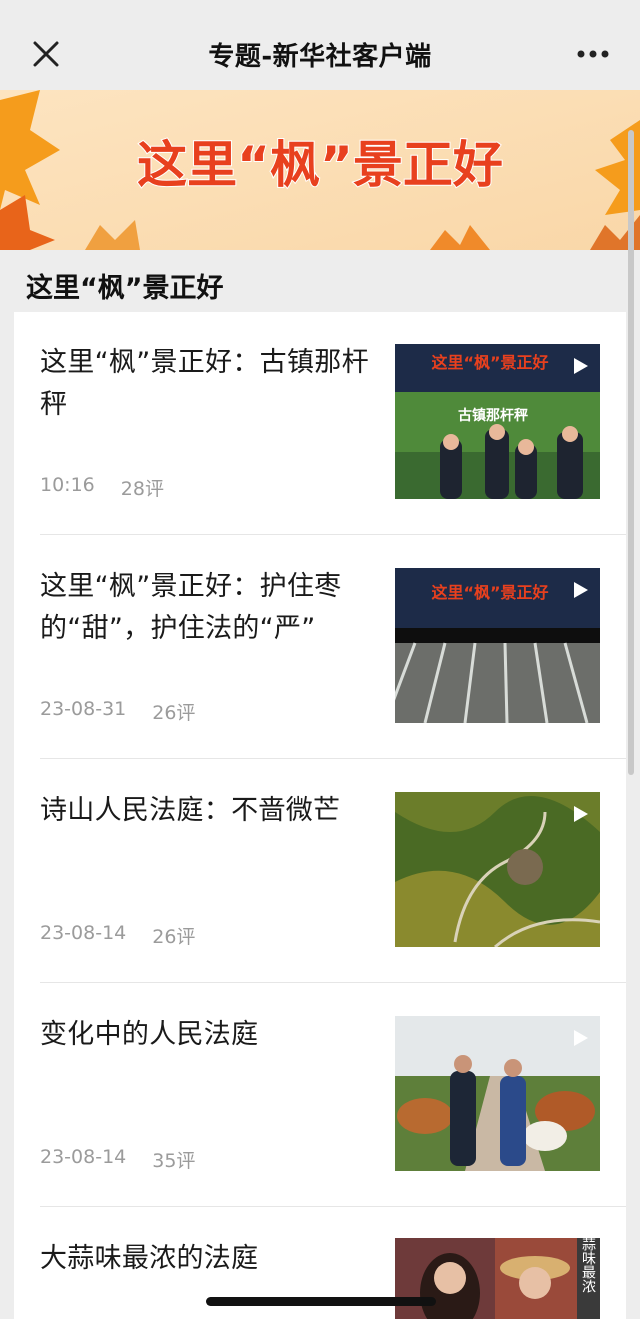  I want to click on article-comments: 35评, so click(174, 1161).